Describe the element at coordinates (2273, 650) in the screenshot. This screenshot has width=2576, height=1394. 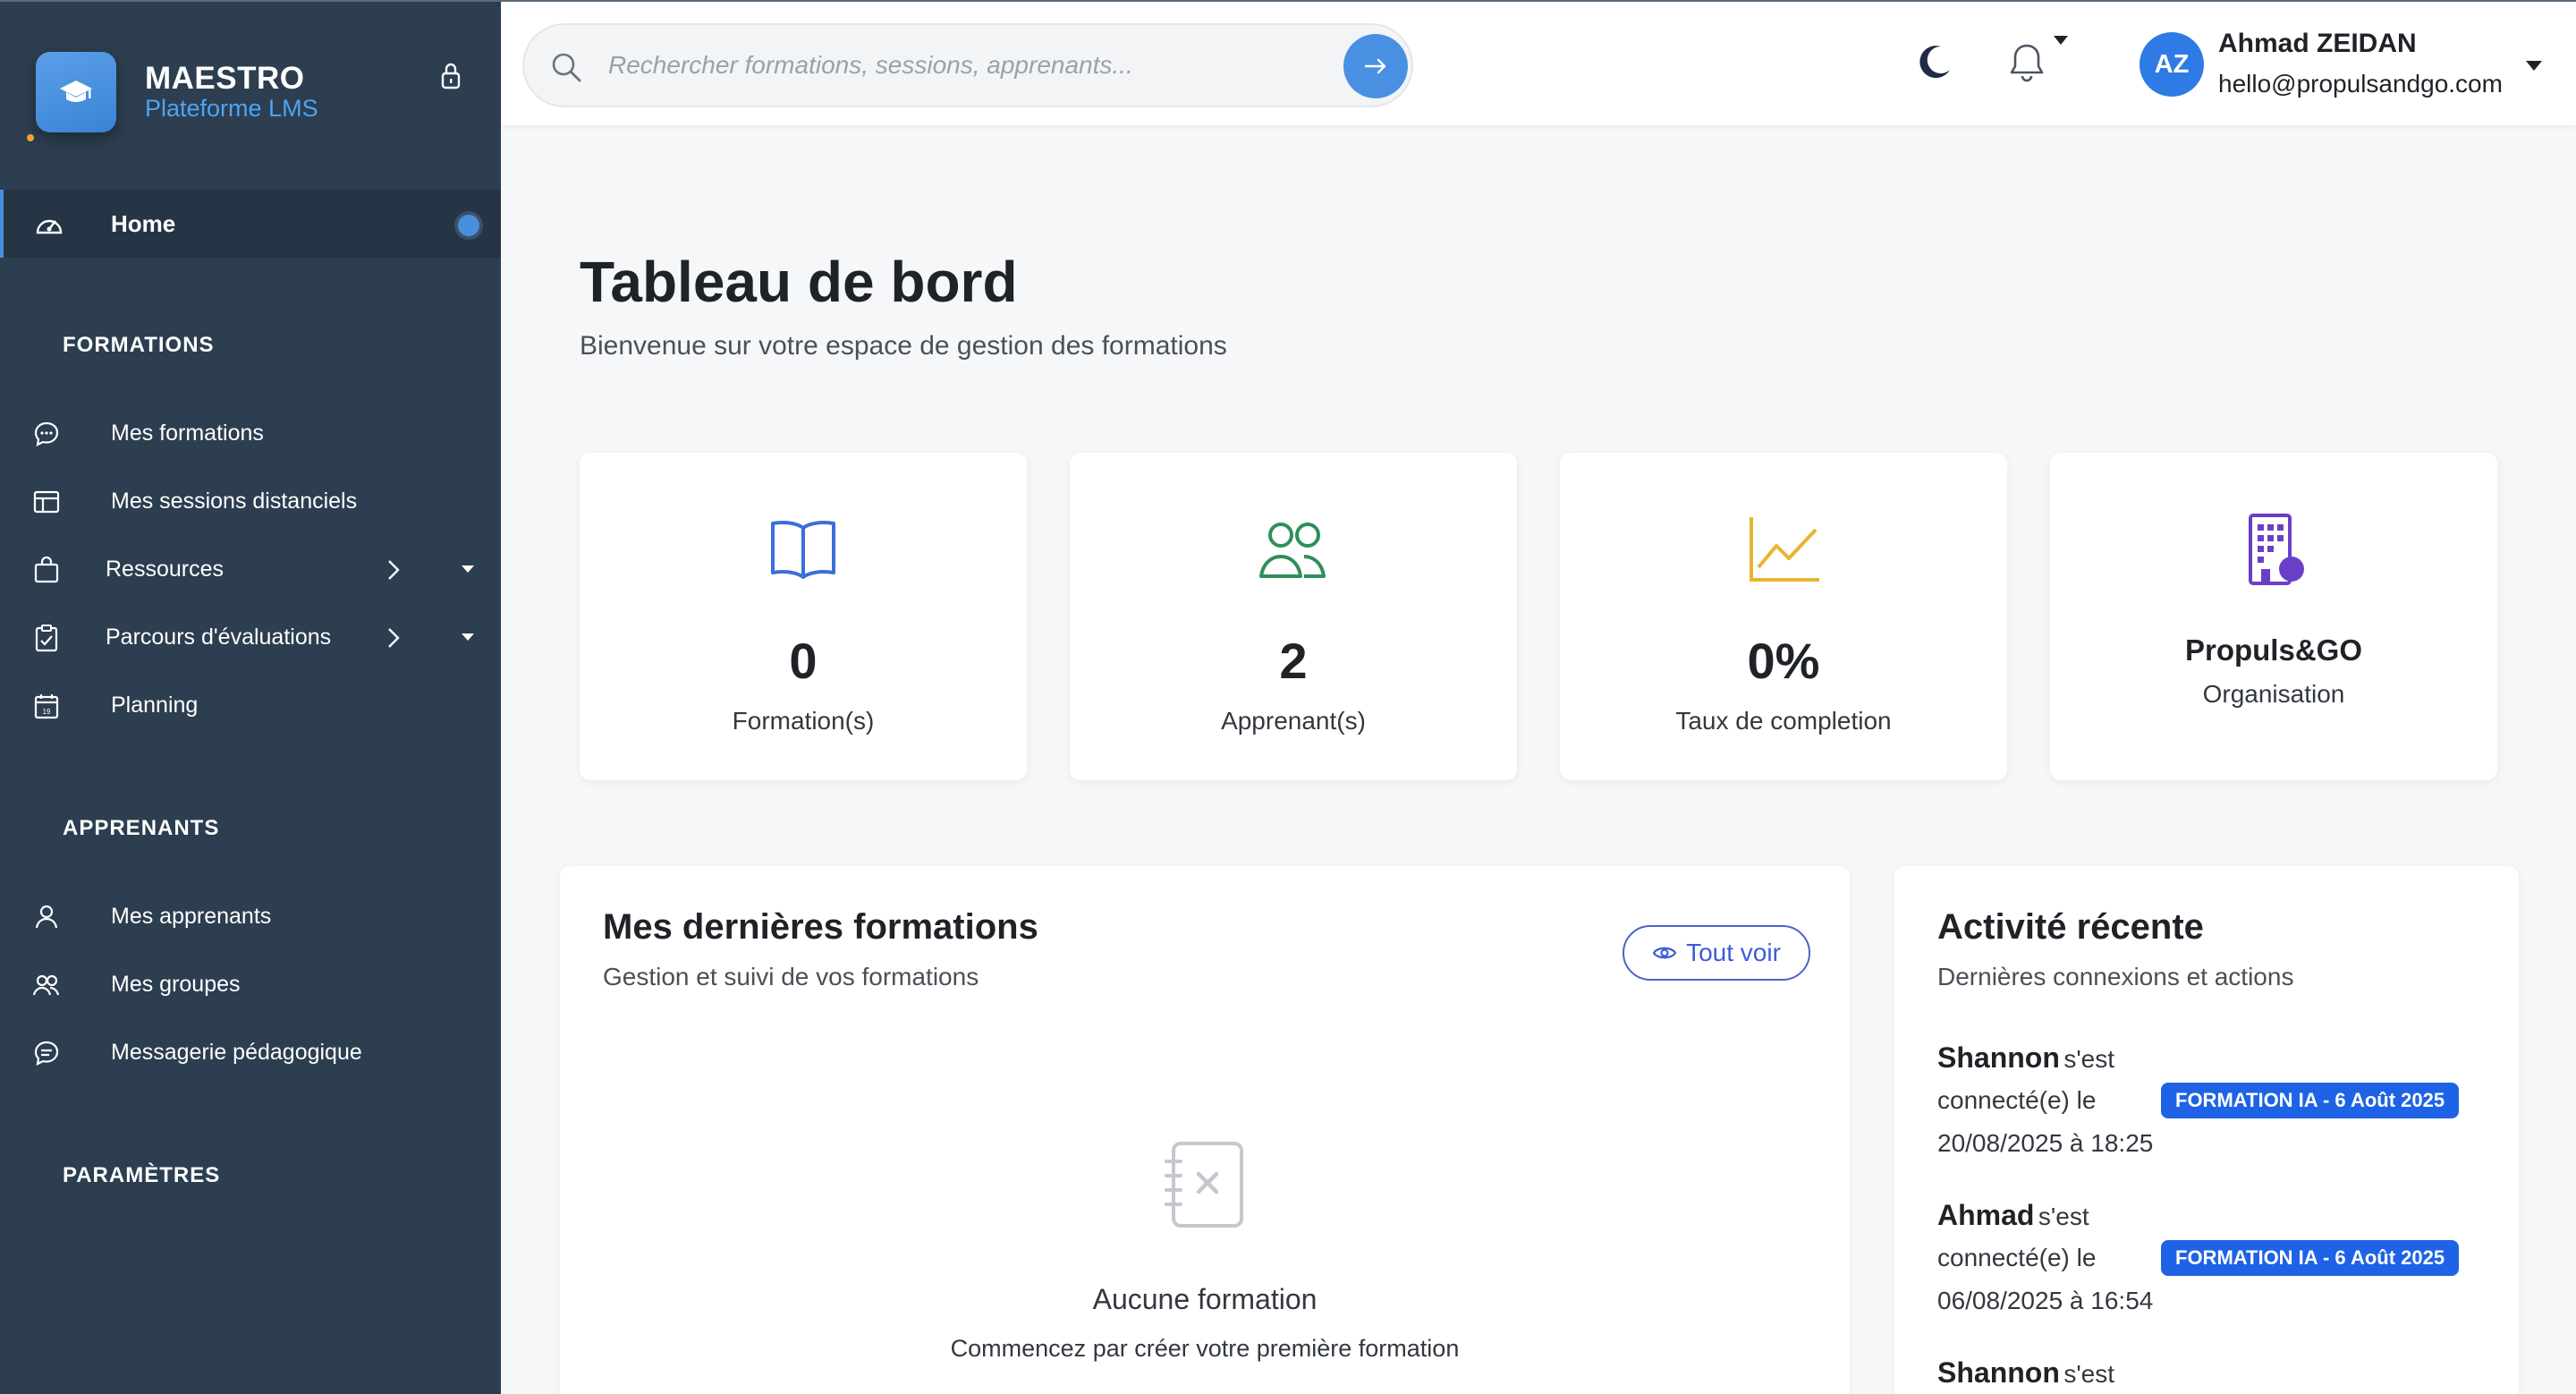
I see `organisation-name: Propuls&GO` at that location.